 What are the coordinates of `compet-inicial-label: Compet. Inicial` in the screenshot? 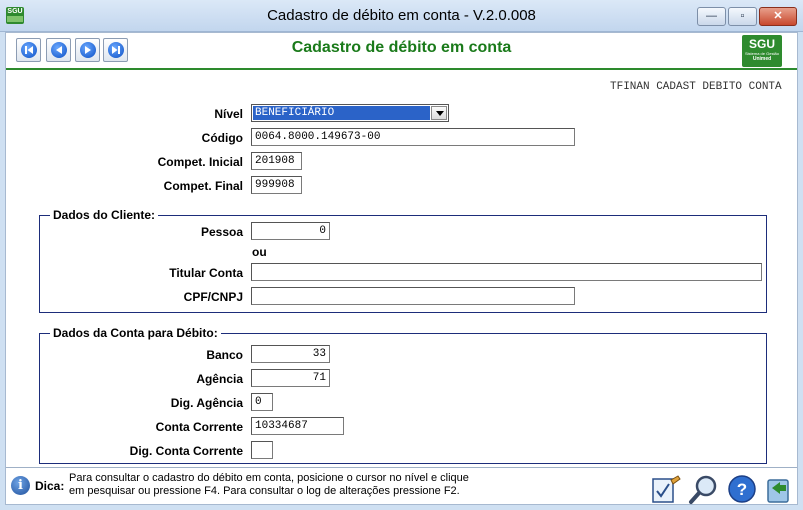 It's located at (200, 162).